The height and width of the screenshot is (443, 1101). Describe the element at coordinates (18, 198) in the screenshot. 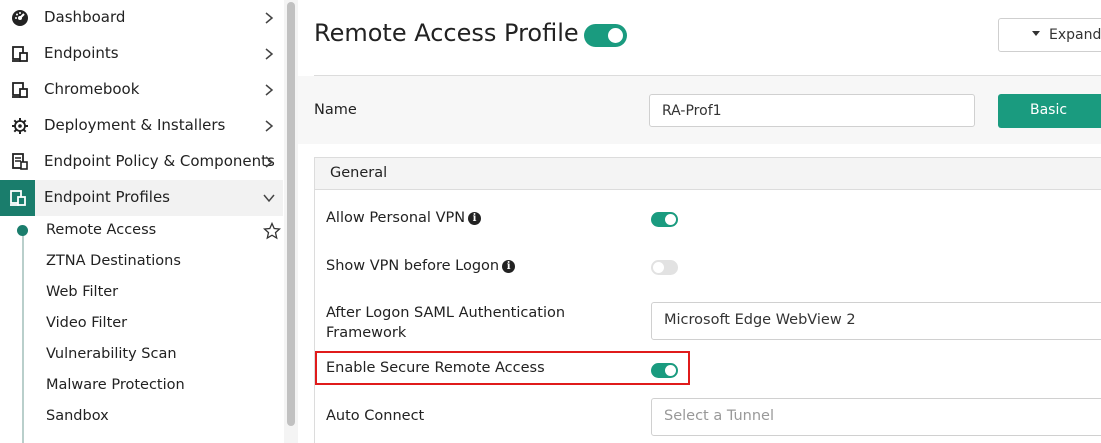

I see `profiles-icon` at that location.